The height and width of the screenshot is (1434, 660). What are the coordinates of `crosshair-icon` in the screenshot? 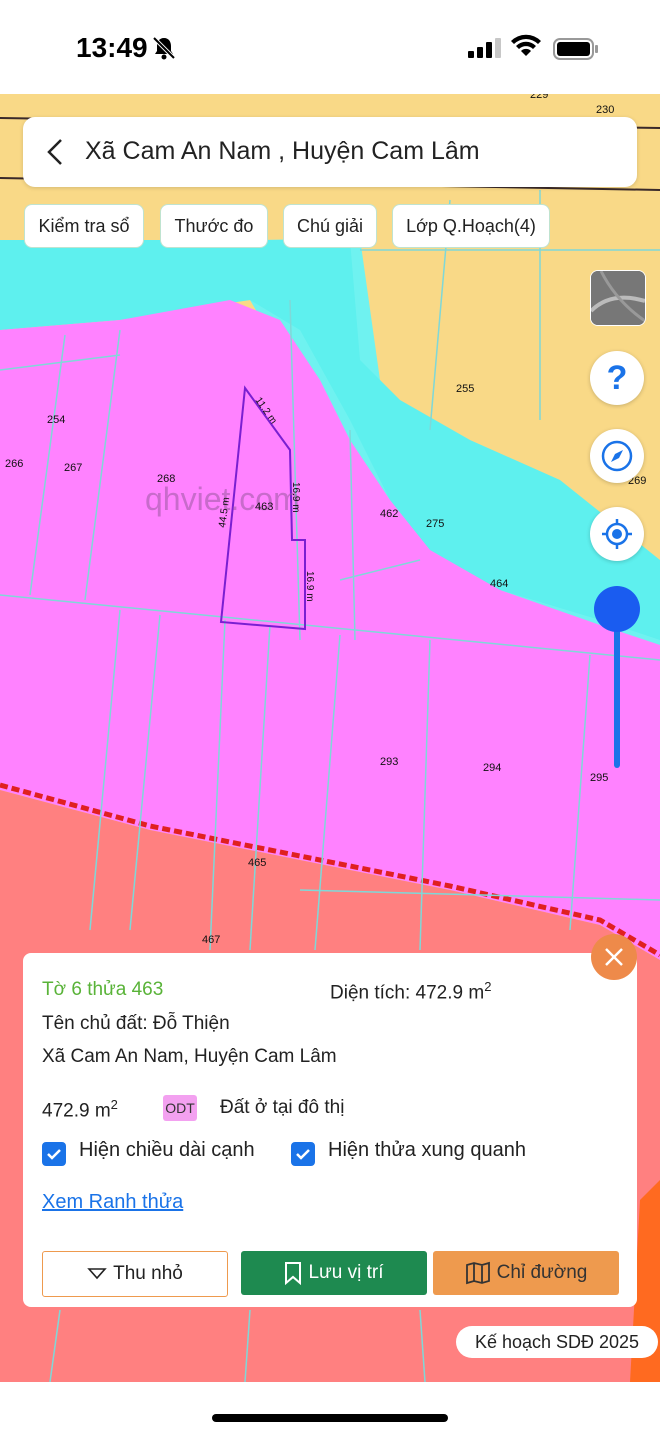 It's located at (617, 534).